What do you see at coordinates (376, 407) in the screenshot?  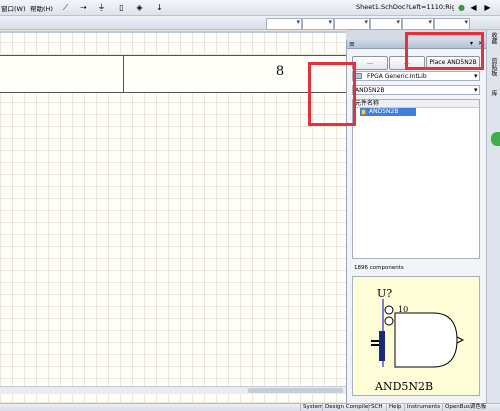 I see `status-tab-sch: SCH` at bounding box center [376, 407].